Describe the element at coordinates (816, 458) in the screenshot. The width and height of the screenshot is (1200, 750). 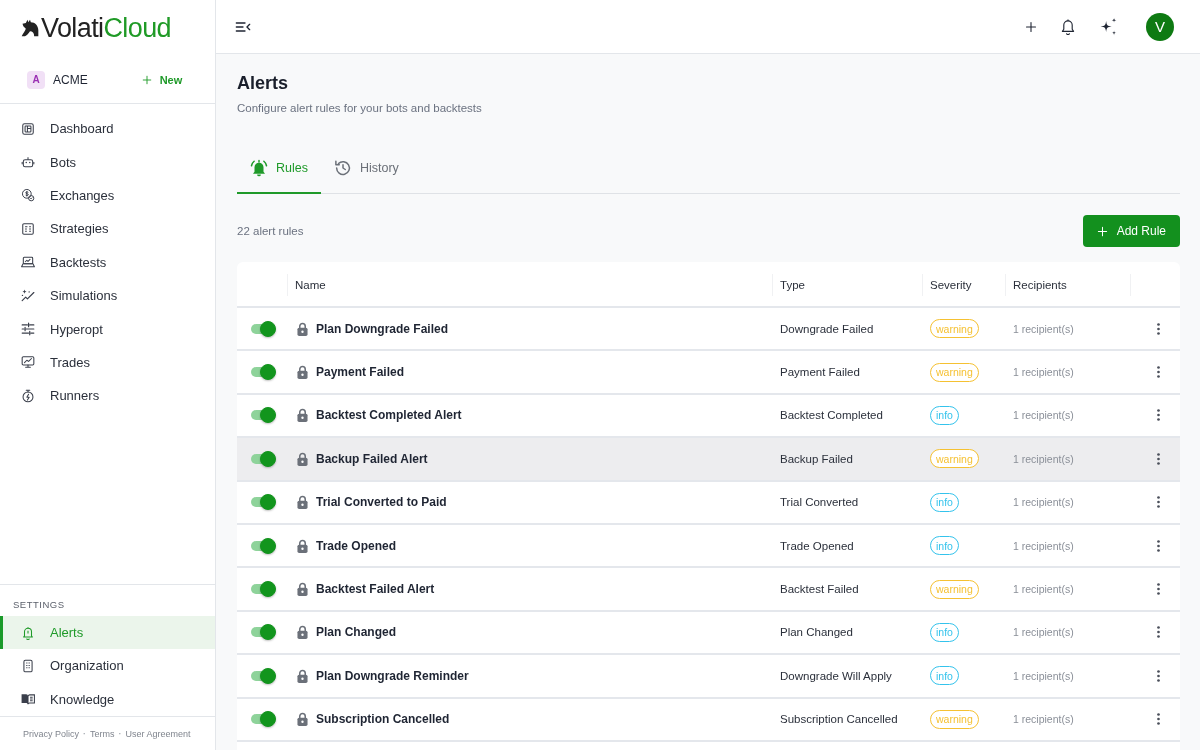
I see `rule-type: Backup Failed` at that location.